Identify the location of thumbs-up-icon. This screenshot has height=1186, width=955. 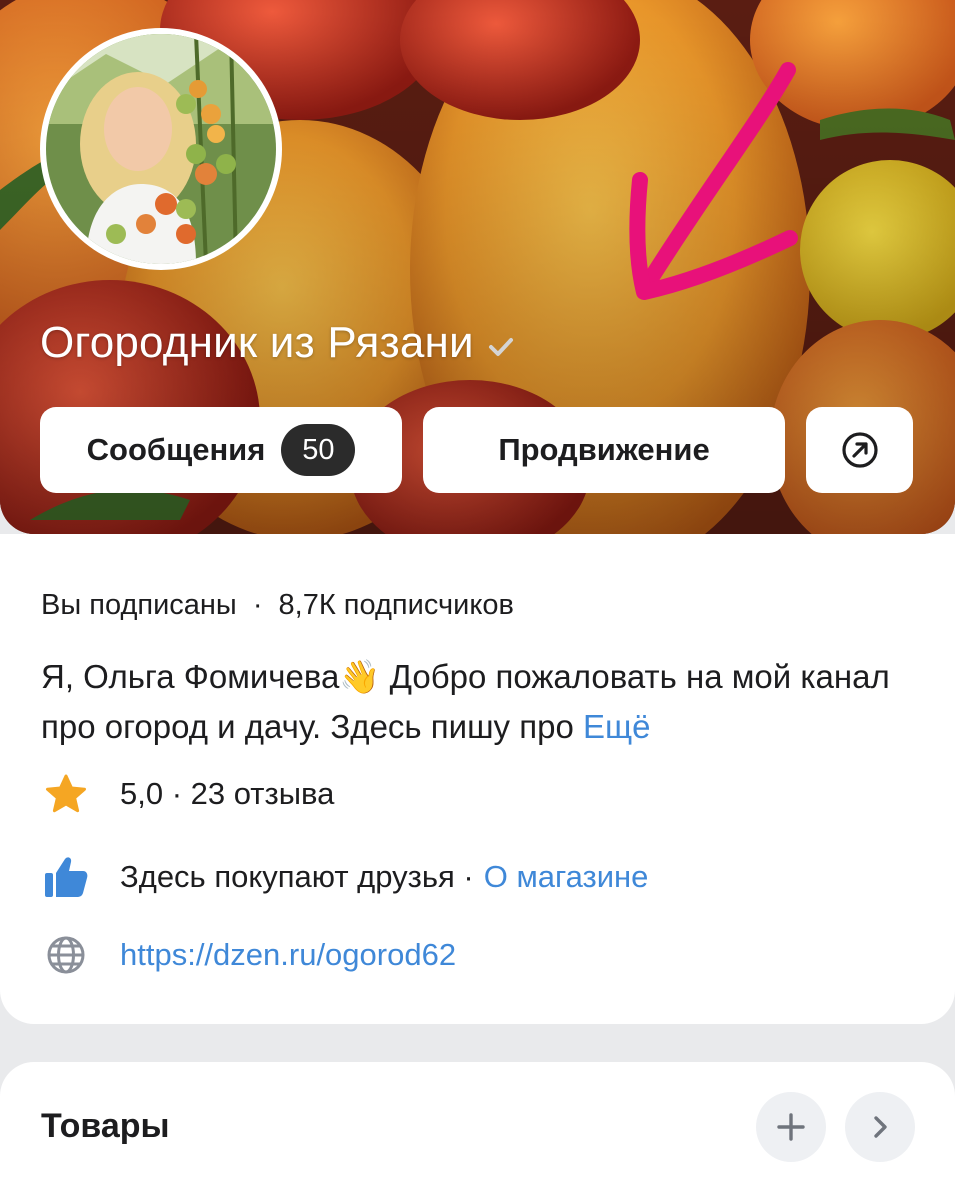
(66, 877).